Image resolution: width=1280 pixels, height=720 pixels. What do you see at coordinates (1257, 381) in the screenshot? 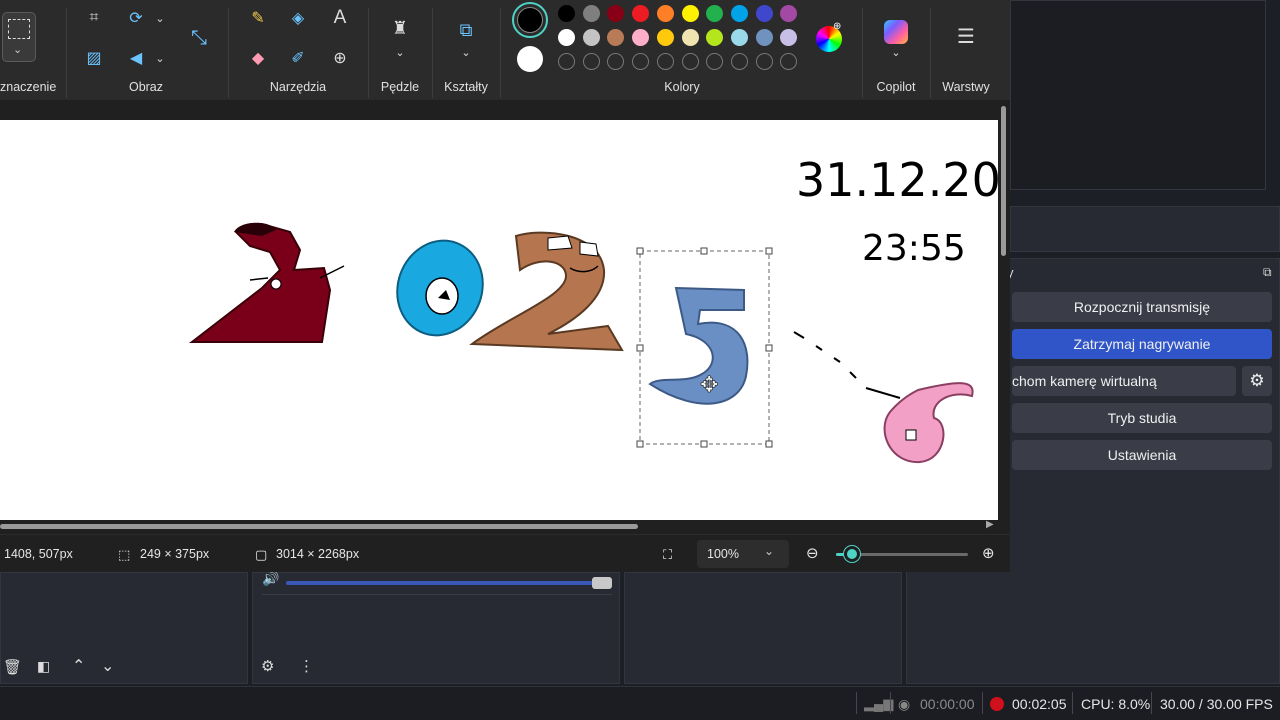
I see `virtual-camera-settings-button: ⚙` at bounding box center [1257, 381].